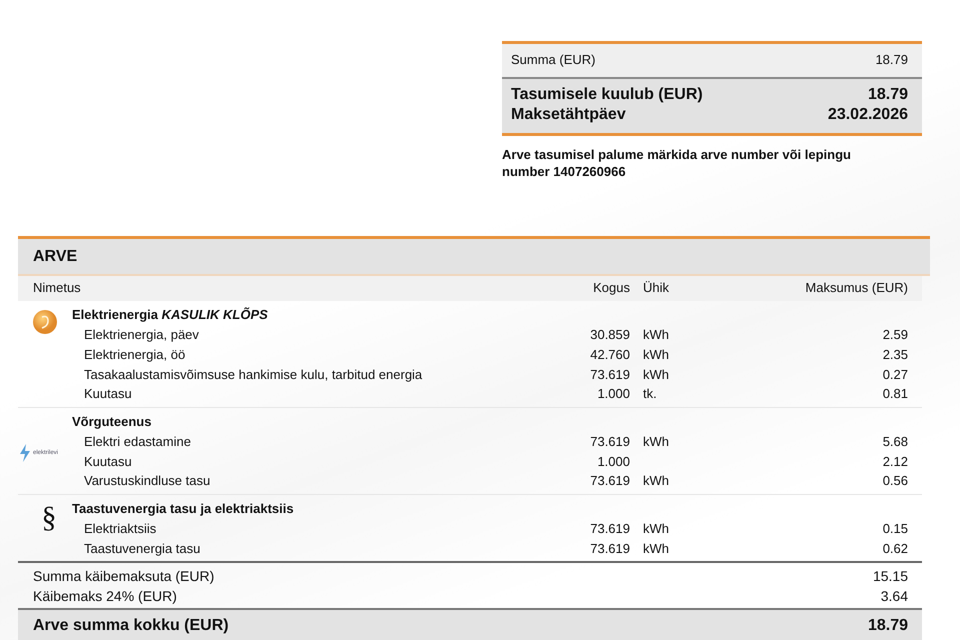 This screenshot has height=640, width=960. I want to click on item-name: Elektri edastamine, so click(137, 442).